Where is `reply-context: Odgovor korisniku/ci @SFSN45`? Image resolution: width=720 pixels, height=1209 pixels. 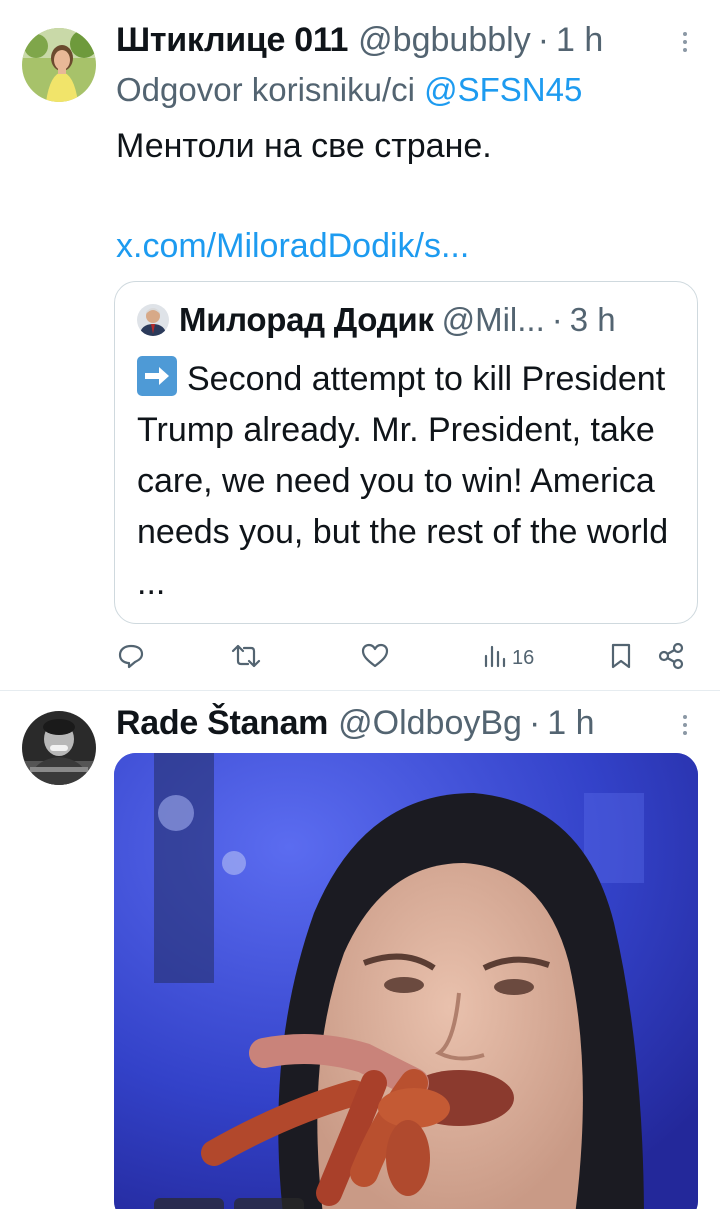 reply-context: Odgovor korisniku/ci @SFSN45 is located at coordinates (349, 90).